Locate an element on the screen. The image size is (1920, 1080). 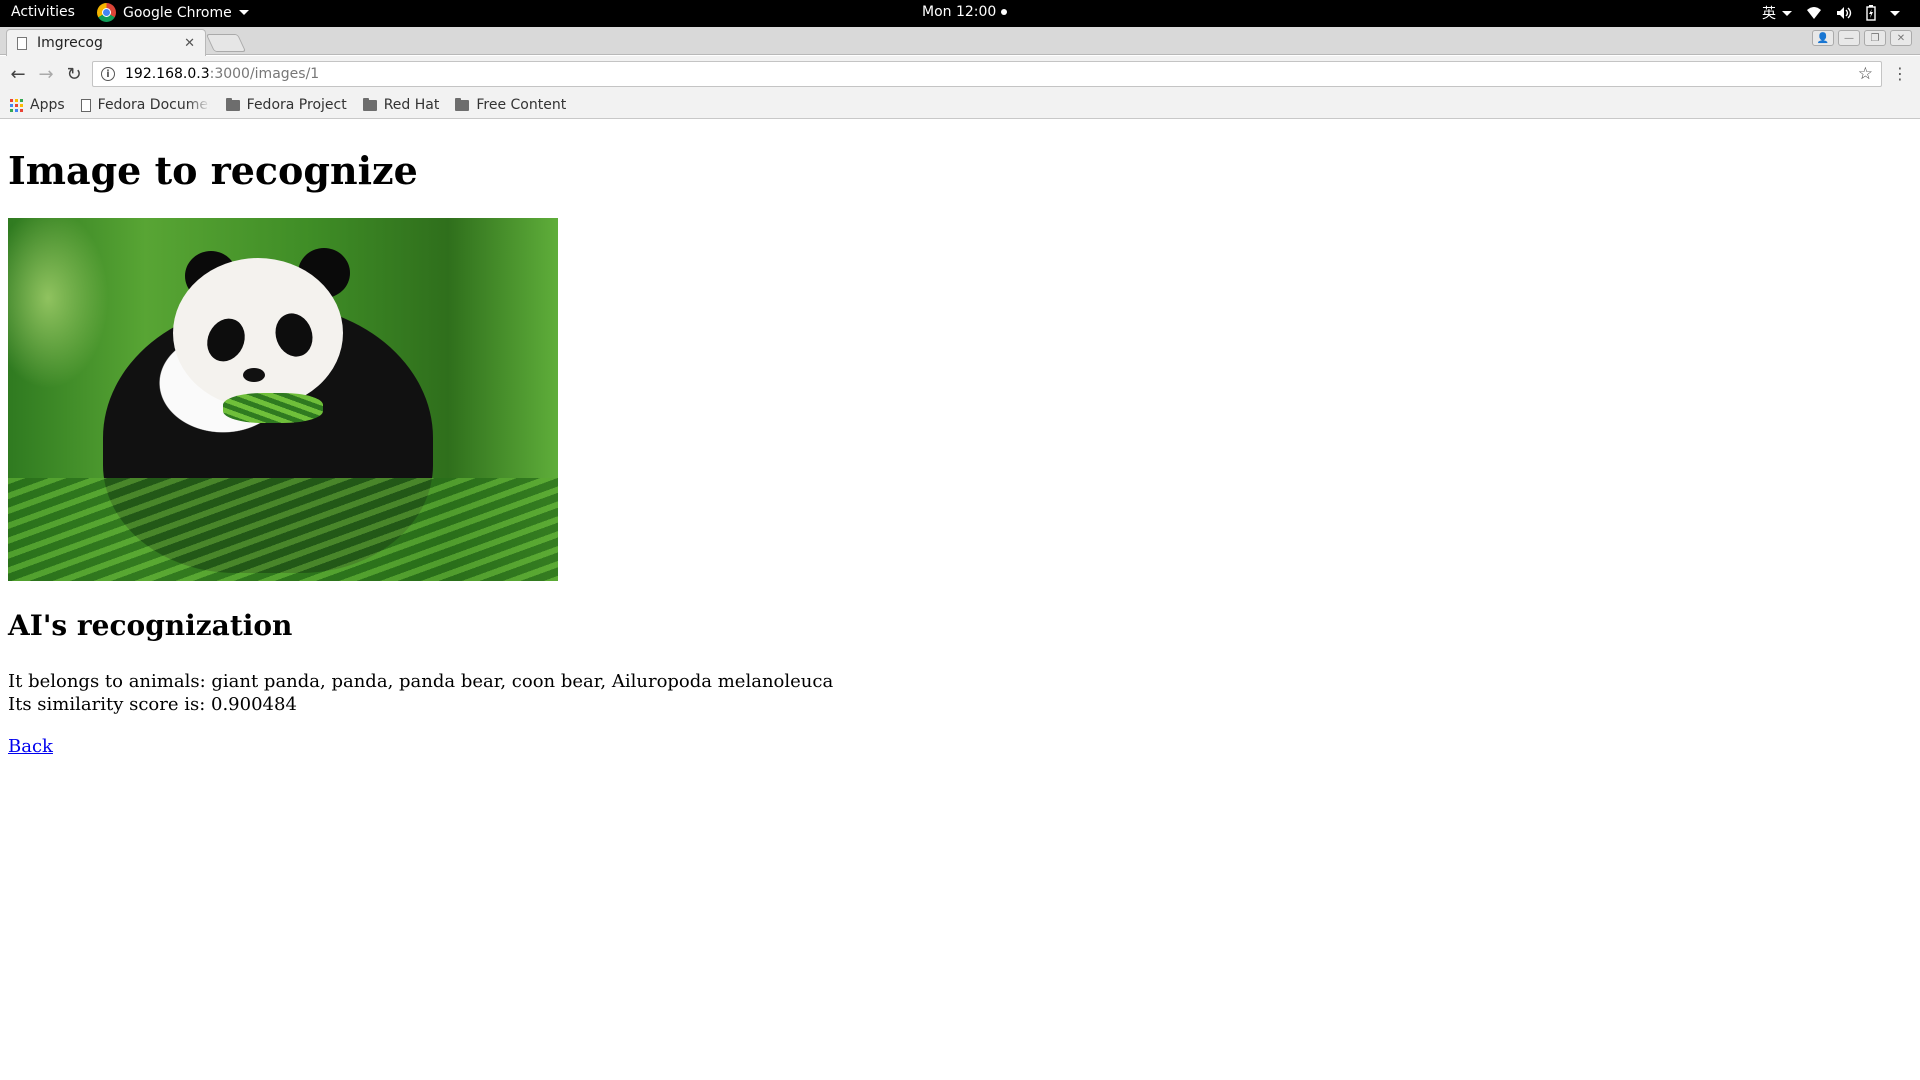
panda-nose-shape is located at coordinates (254, 375).